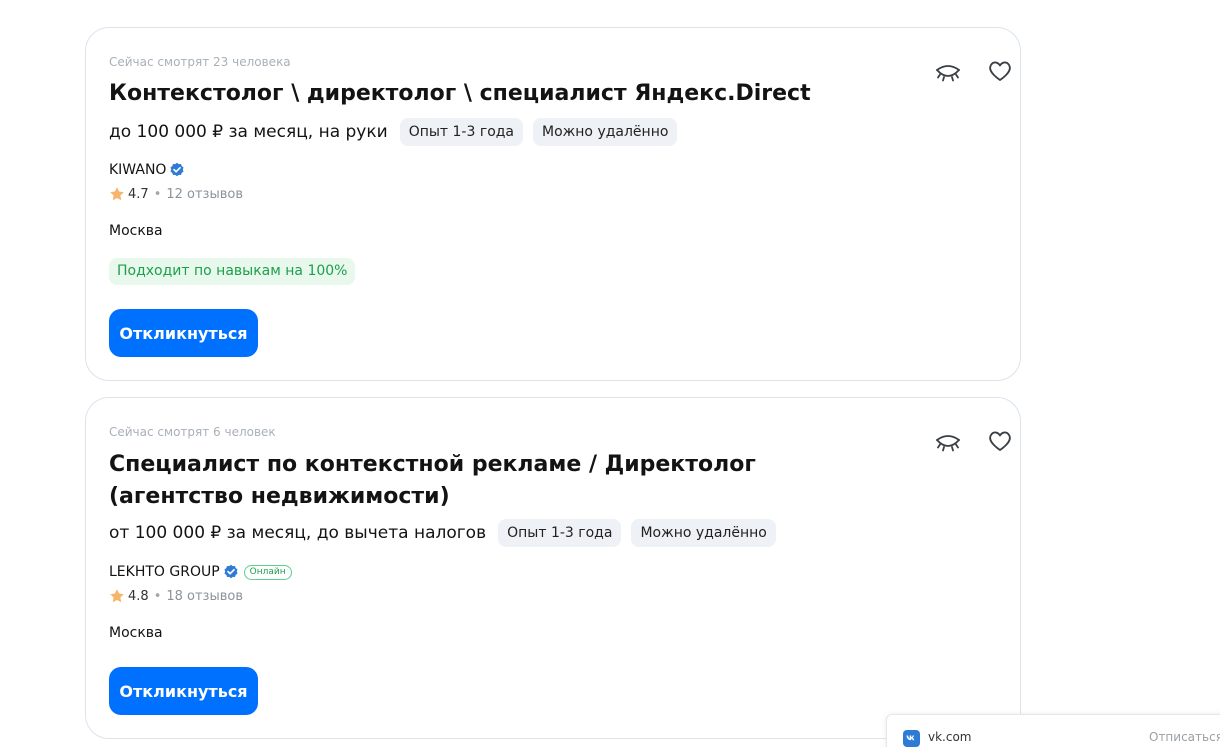 The image size is (1220, 747). I want to click on reviews-count: 18 отзывов, so click(204, 596).